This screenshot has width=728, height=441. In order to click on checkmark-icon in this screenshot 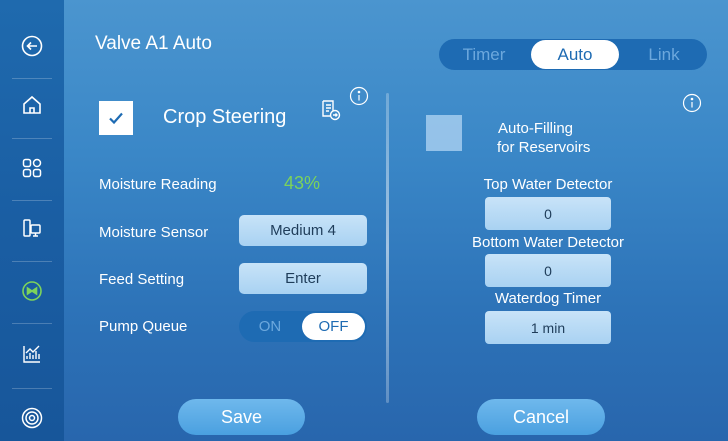, I will do `click(116, 118)`.